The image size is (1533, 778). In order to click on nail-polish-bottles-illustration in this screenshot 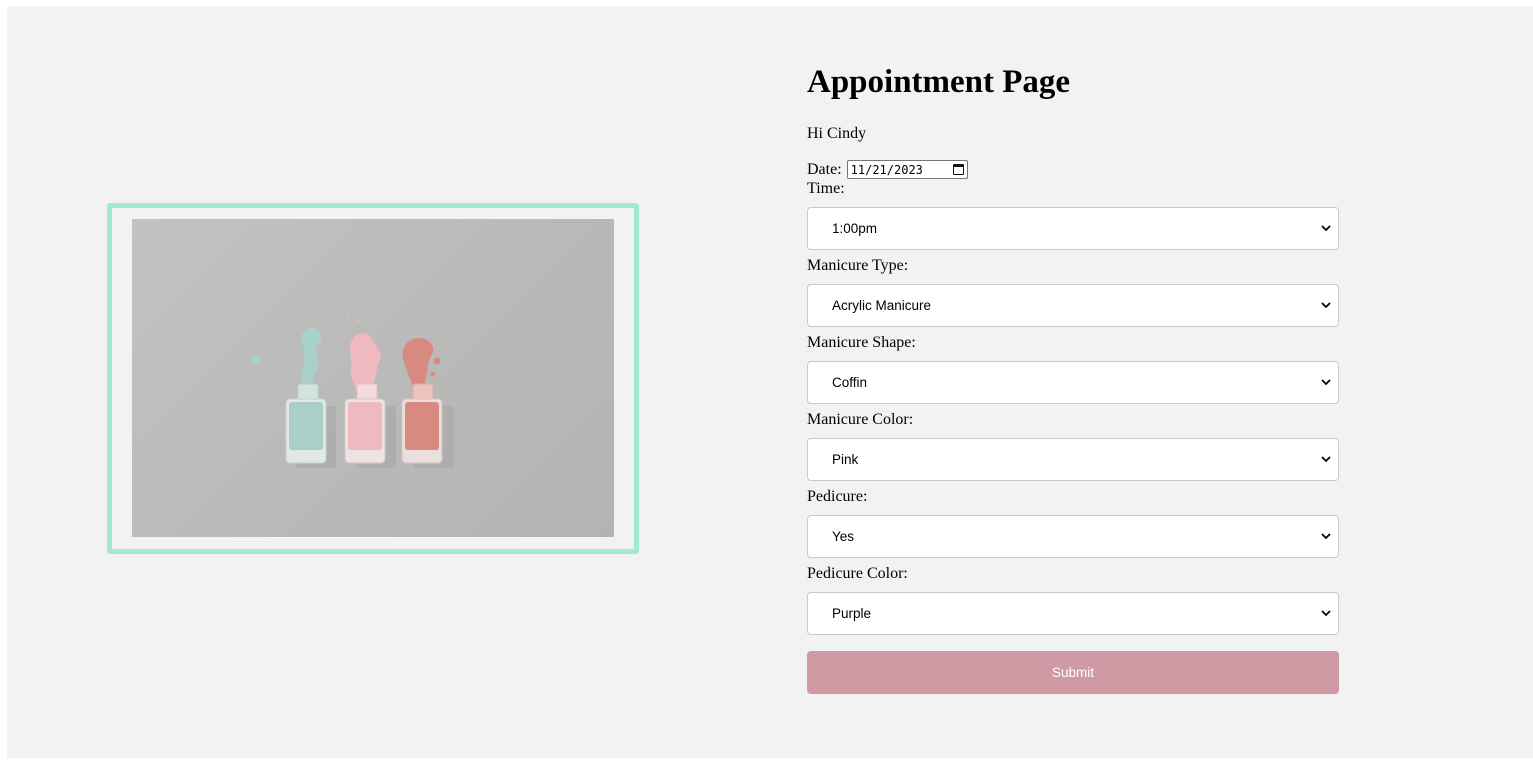, I will do `click(352, 391)`.